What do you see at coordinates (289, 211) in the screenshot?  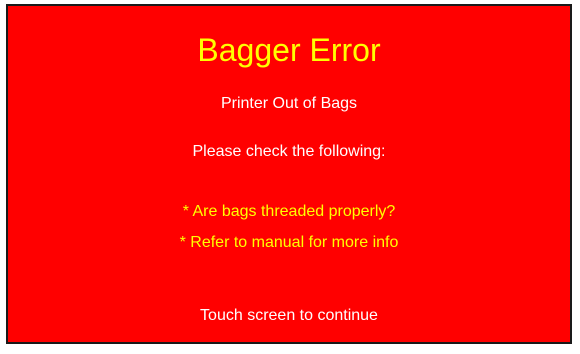 I see `checklist-item-threading: * Are bags threaded properly?` at bounding box center [289, 211].